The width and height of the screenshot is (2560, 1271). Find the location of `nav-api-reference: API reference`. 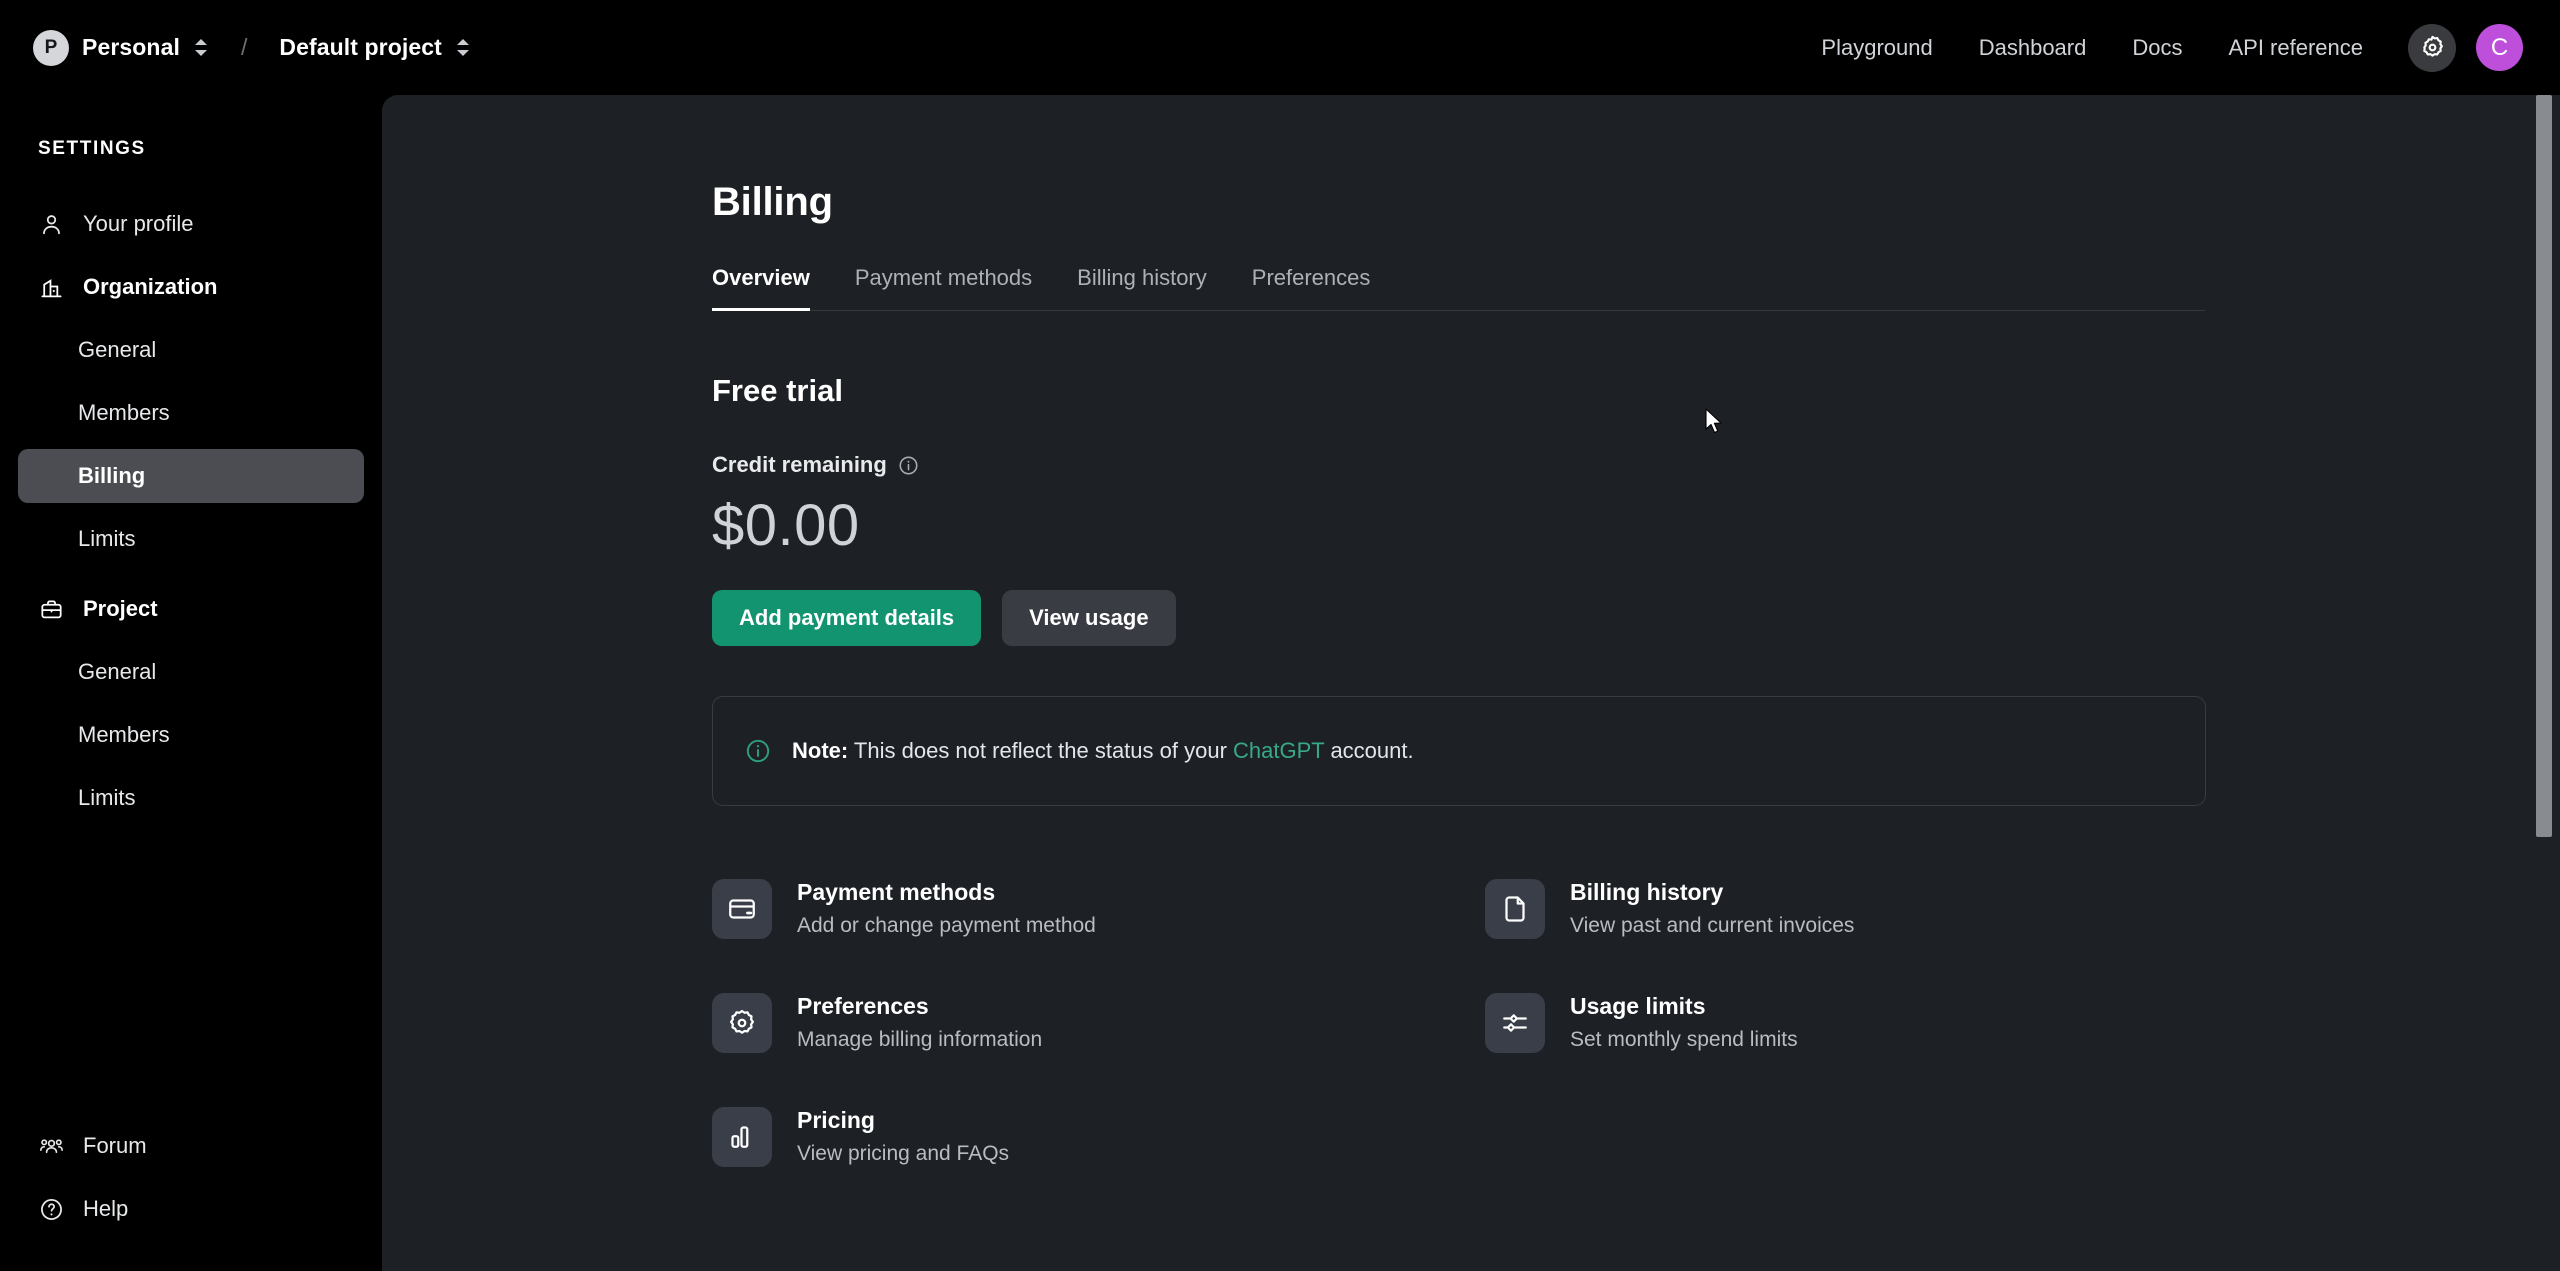

nav-api-reference: API reference is located at coordinates (2295, 48).